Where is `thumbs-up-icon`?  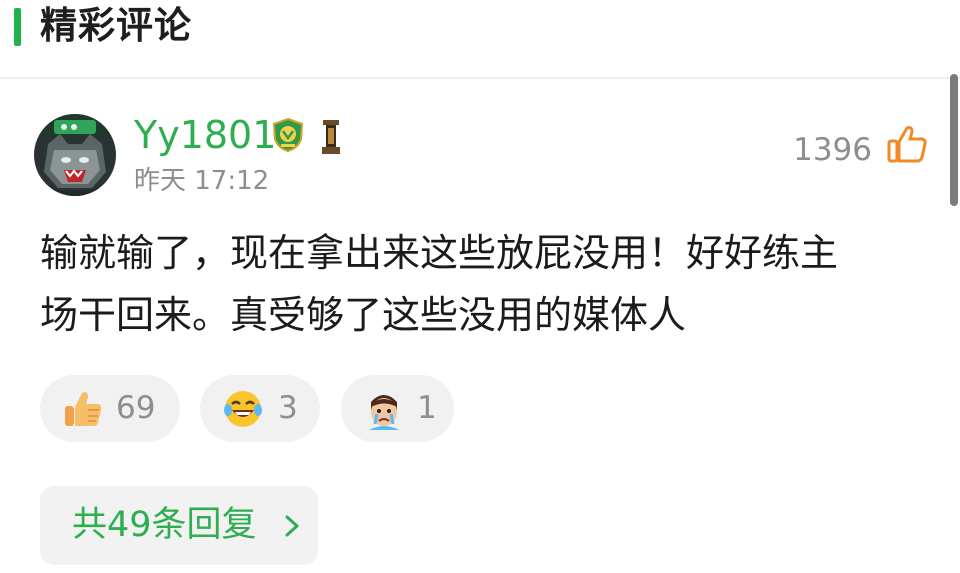
thumbs-up-icon is located at coordinates (907, 144).